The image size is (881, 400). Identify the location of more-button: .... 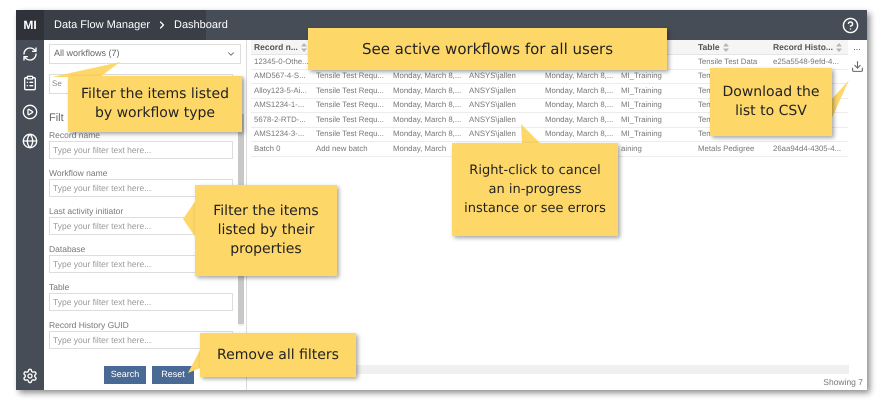
(857, 47).